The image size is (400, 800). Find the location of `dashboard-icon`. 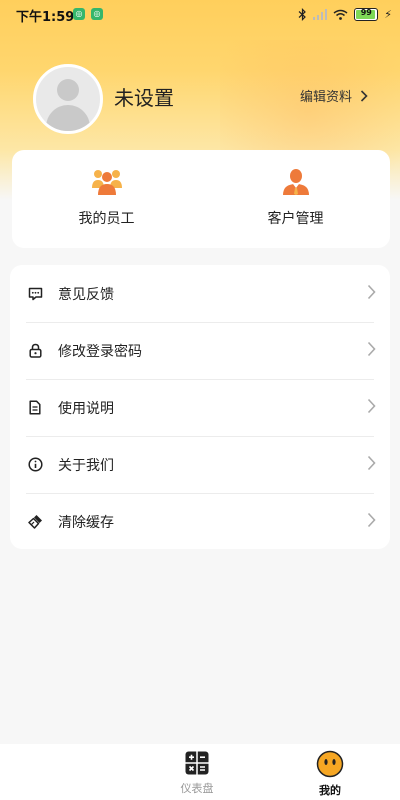

dashboard-icon is located at coordinates (197, 763).